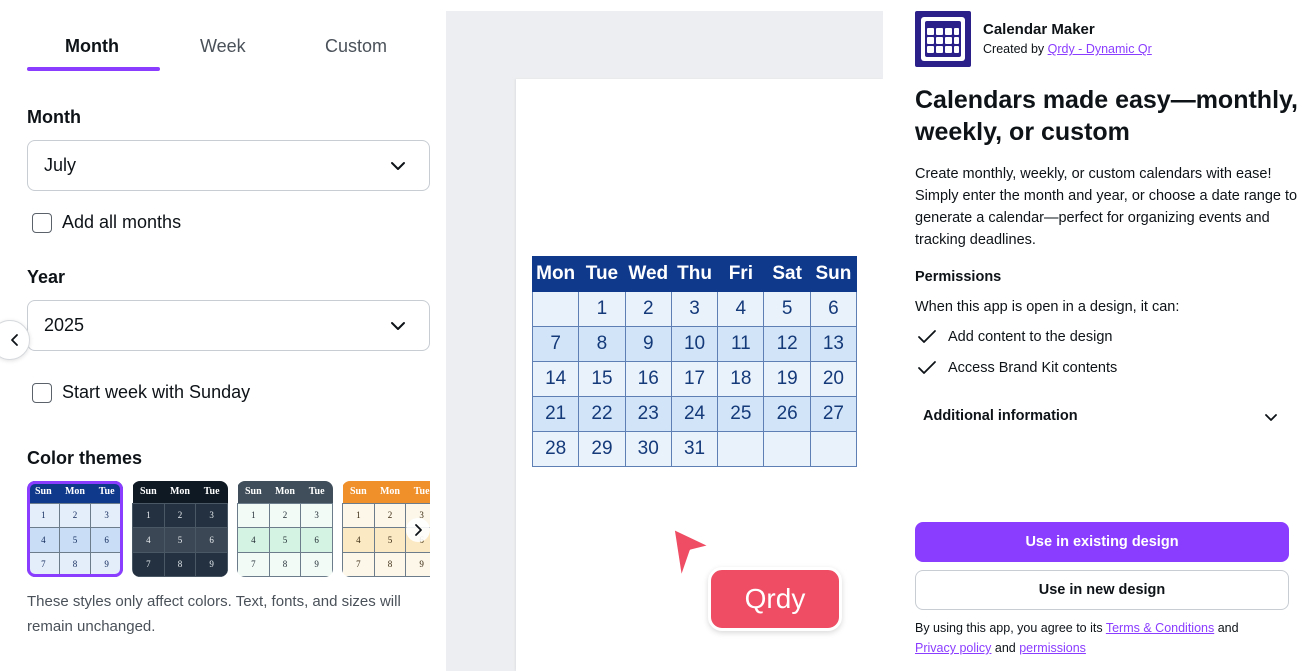 This screenshot has height=671, width=1316. Describe the element at coordinates (741, 379) in the screenshot. I see `calendar-date-cell: 18` at that location.